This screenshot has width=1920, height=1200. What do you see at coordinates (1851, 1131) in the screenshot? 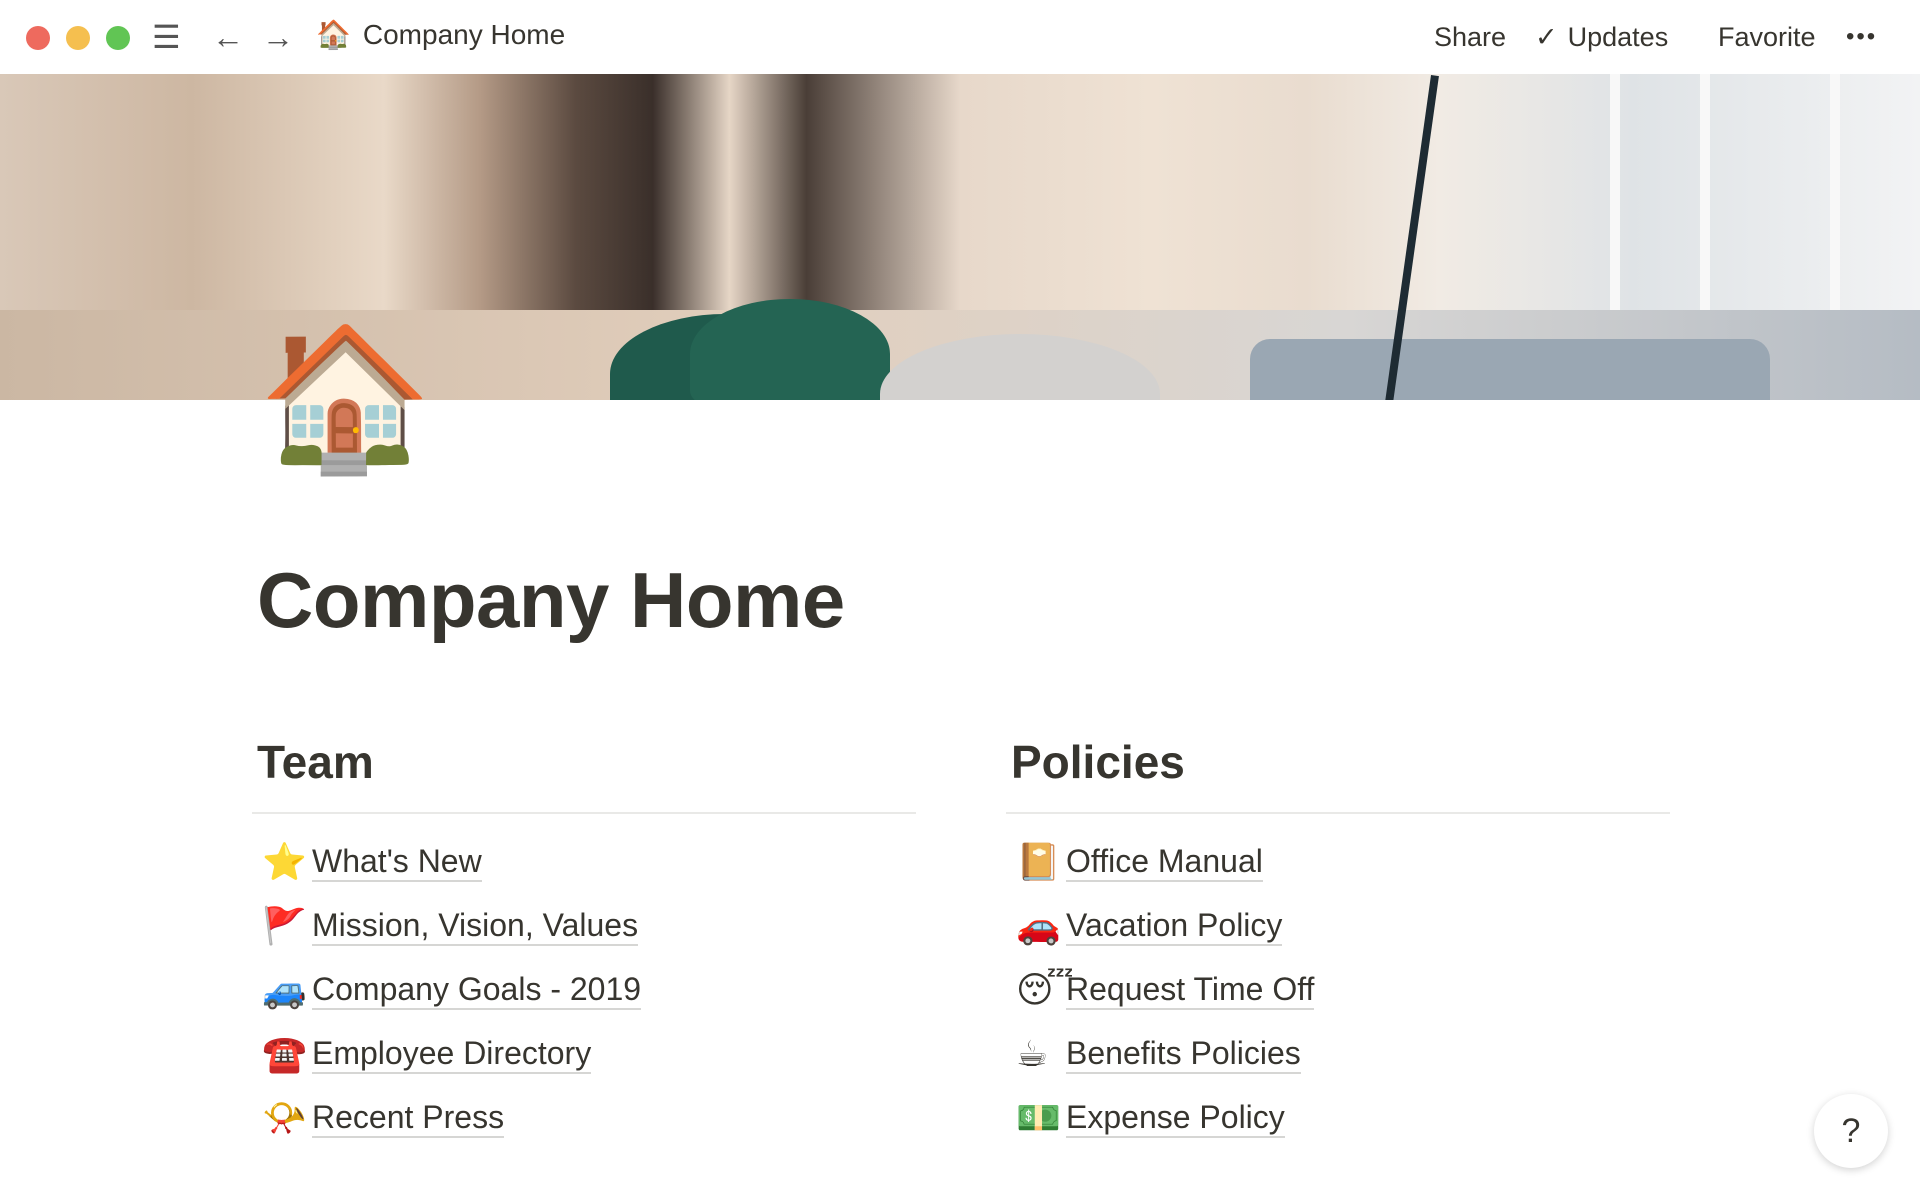
I see `help-button: ?` at bounding box center [1851, 1131].